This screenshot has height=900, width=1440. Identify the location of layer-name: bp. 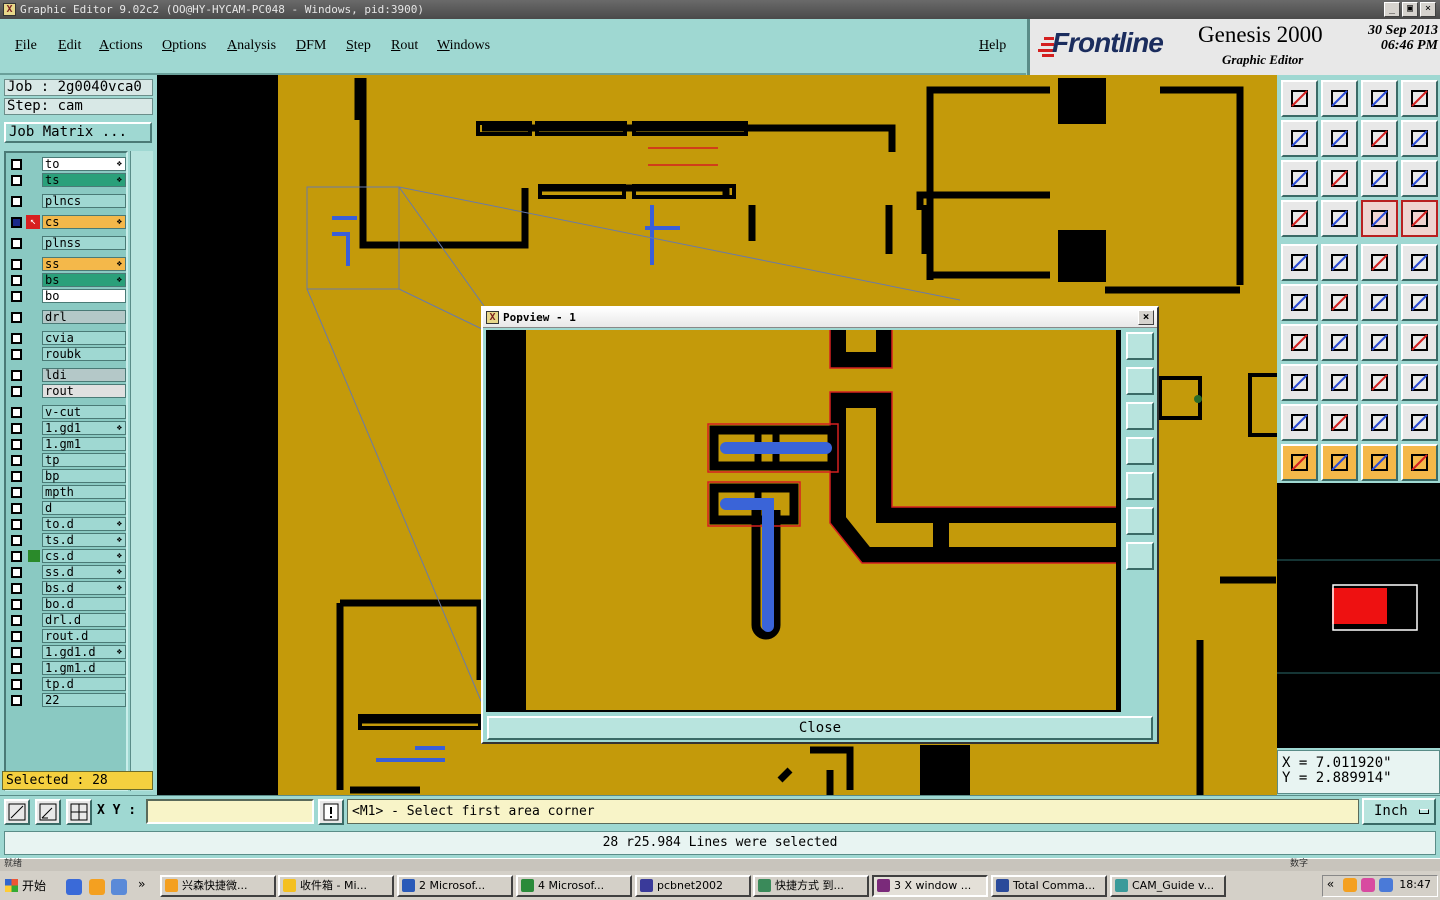
(84, 476).